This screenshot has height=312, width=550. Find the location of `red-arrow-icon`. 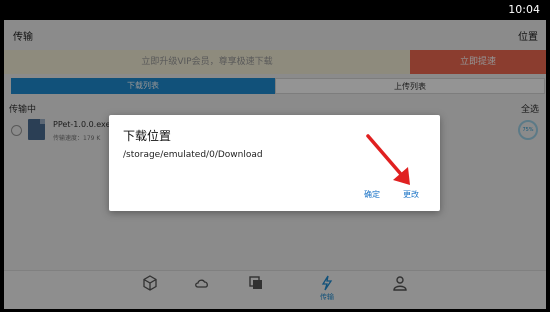

red-arrow-icon is located at coordinates (388, 159).